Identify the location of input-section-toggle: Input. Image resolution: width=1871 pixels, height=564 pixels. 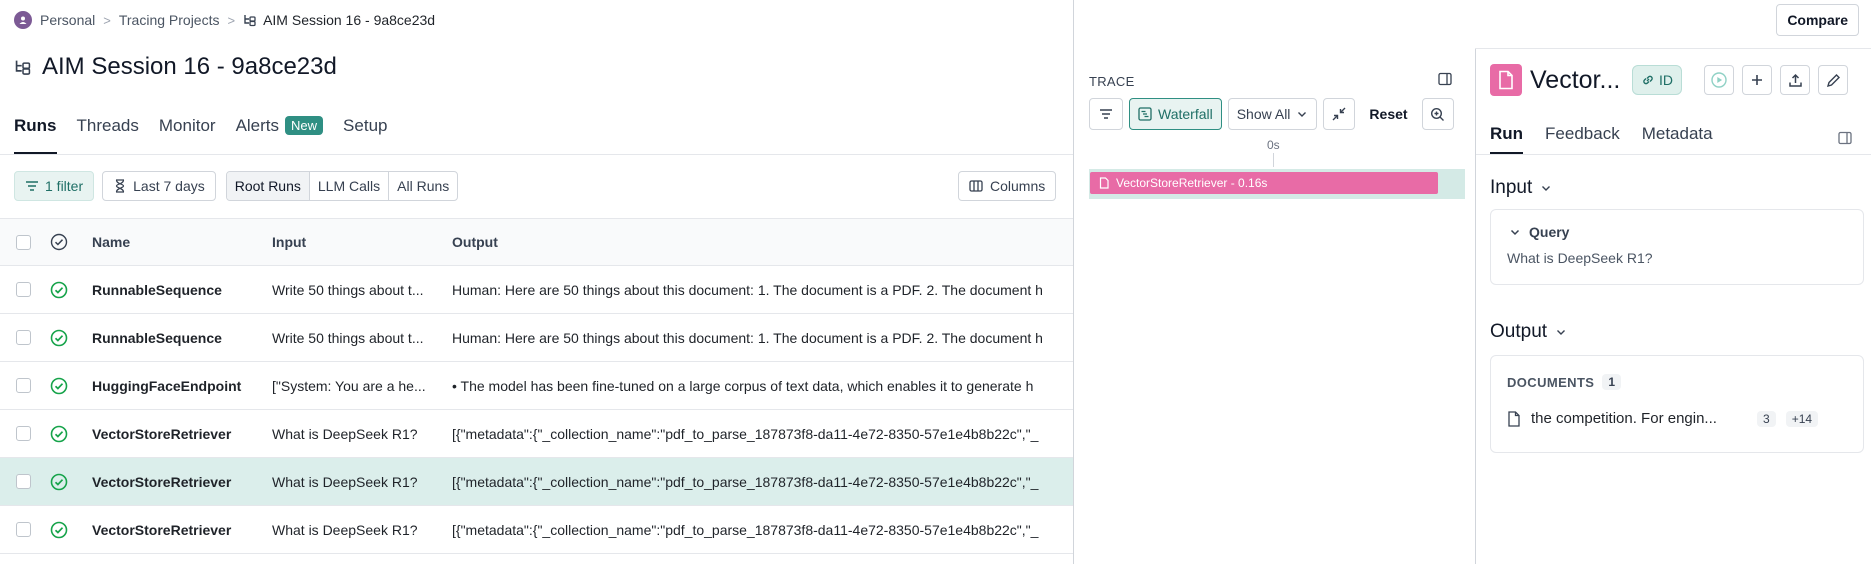
(1521, 188).